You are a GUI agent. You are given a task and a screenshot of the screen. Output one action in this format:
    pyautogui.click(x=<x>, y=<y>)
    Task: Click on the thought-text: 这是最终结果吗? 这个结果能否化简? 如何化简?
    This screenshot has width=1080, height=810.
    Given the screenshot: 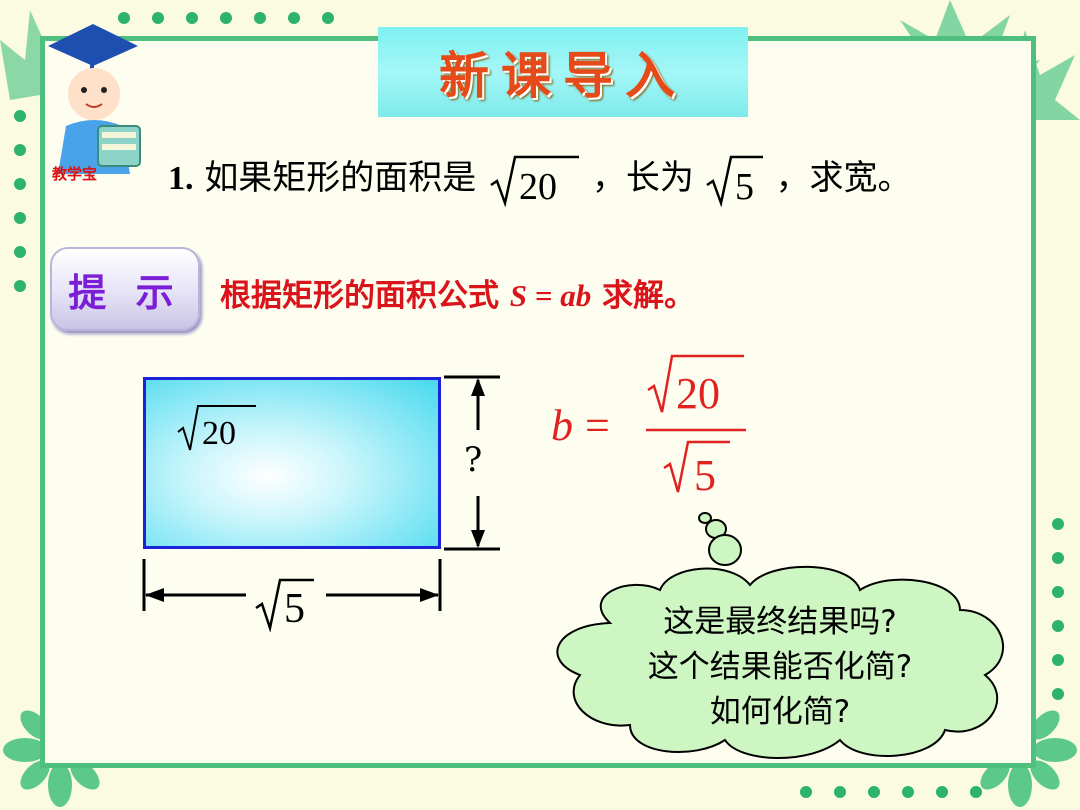 What is the action you would take?
    pyautogui.click(x=780, y=667)
    